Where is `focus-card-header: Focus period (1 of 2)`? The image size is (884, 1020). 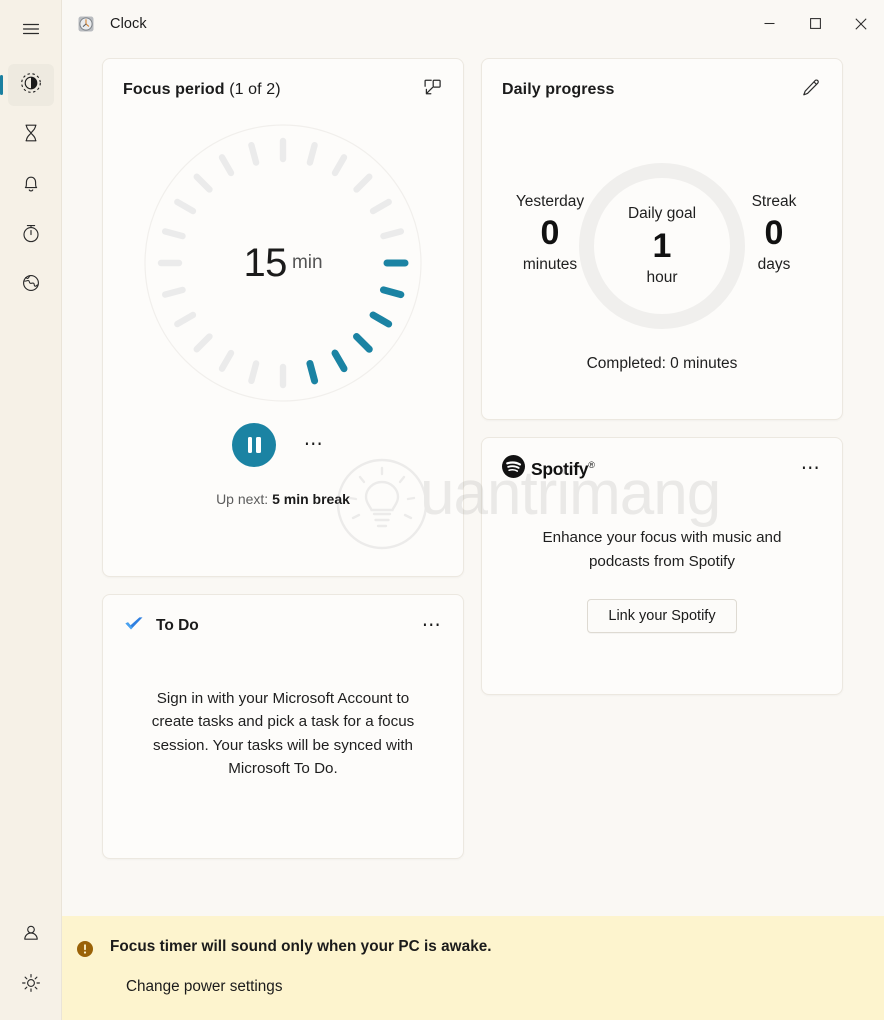 focus-card-header: Focus period (1 of 2) is located at coordinates (283, 82).